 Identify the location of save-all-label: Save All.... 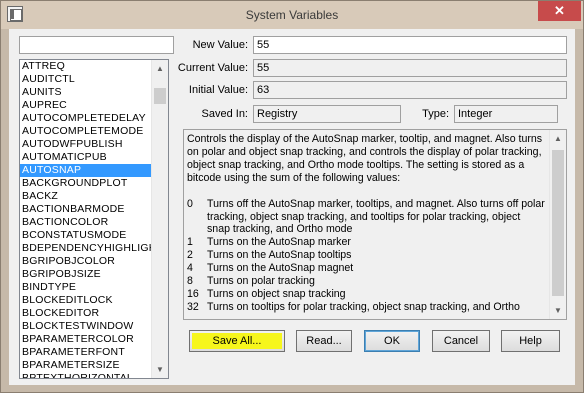
(237, 341).